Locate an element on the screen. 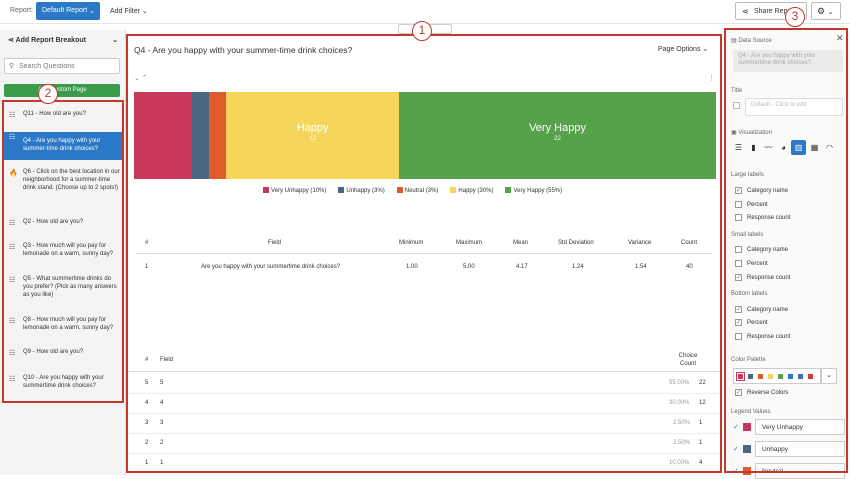 This screenshot has height=479, width=850. search-questions-input: ⚲ Search Questions is located at coordinates (62, 66).